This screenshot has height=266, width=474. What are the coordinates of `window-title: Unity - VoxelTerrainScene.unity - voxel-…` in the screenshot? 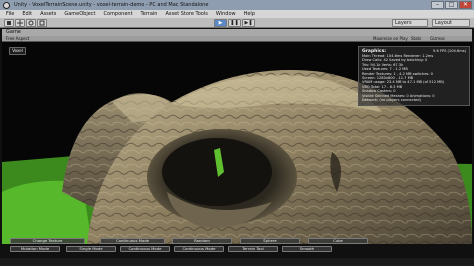 It's located at (111, 5).